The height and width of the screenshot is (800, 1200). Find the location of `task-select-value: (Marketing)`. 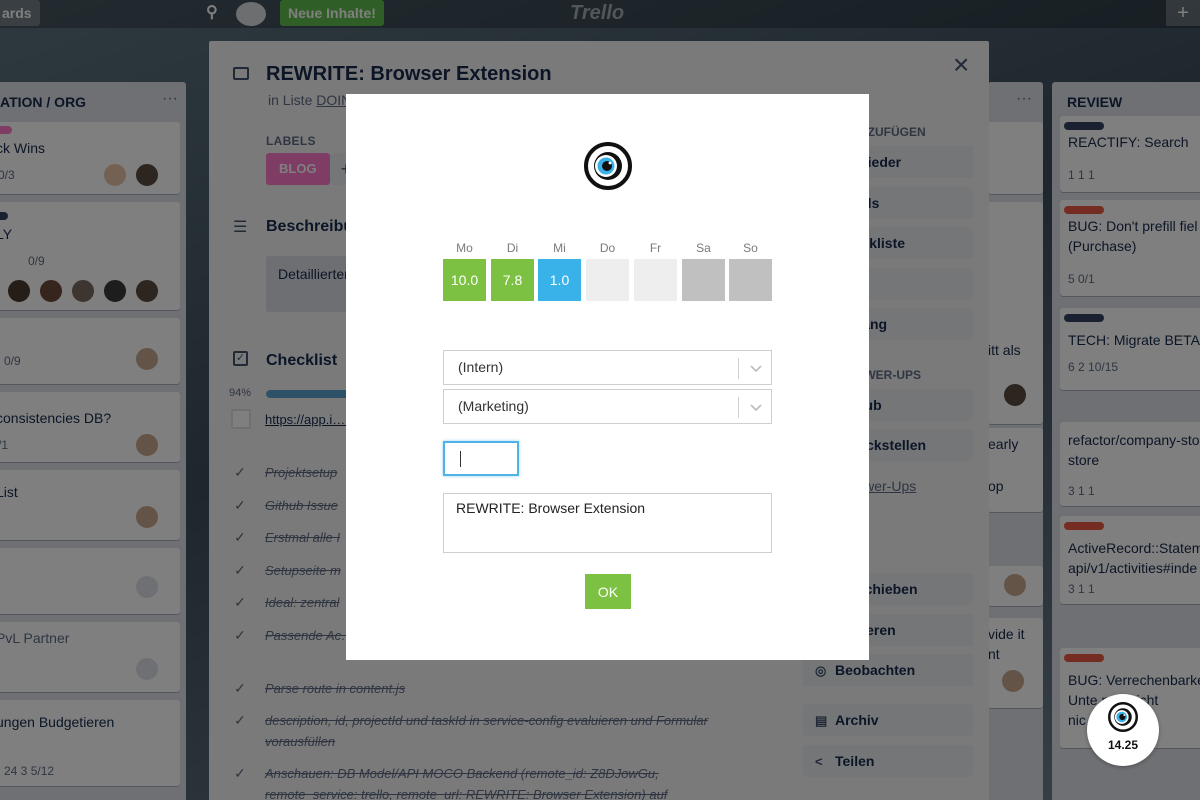

task-select-value: (Marketing) is located at coordinates (493, 406).